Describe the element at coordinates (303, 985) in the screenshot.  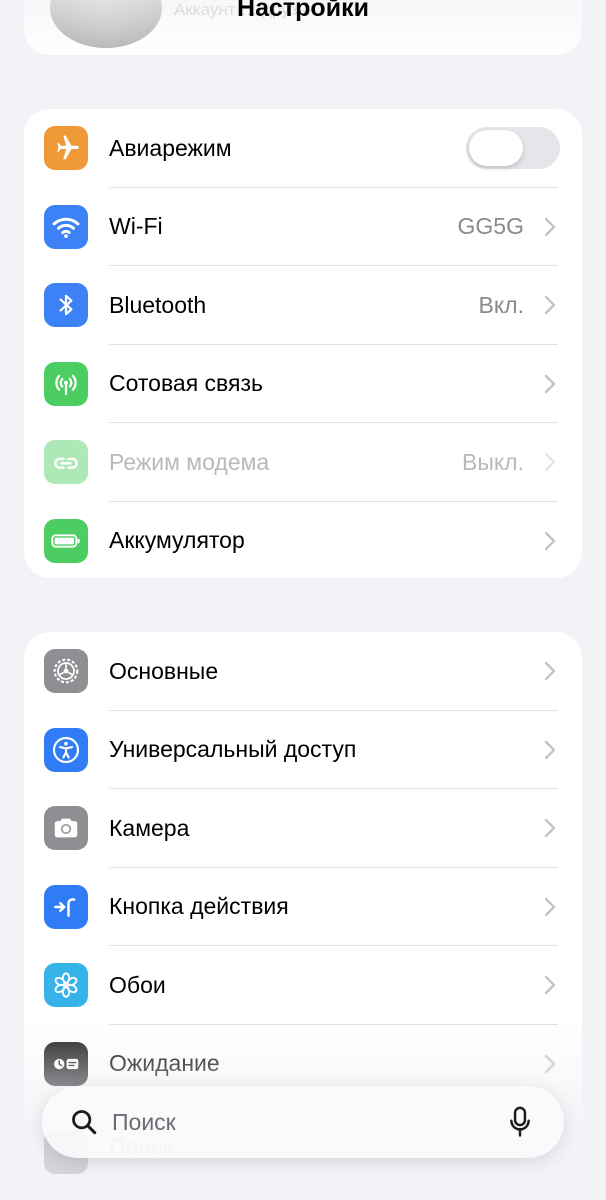
I see `settings-row-wallpaper: Обои` at that location.